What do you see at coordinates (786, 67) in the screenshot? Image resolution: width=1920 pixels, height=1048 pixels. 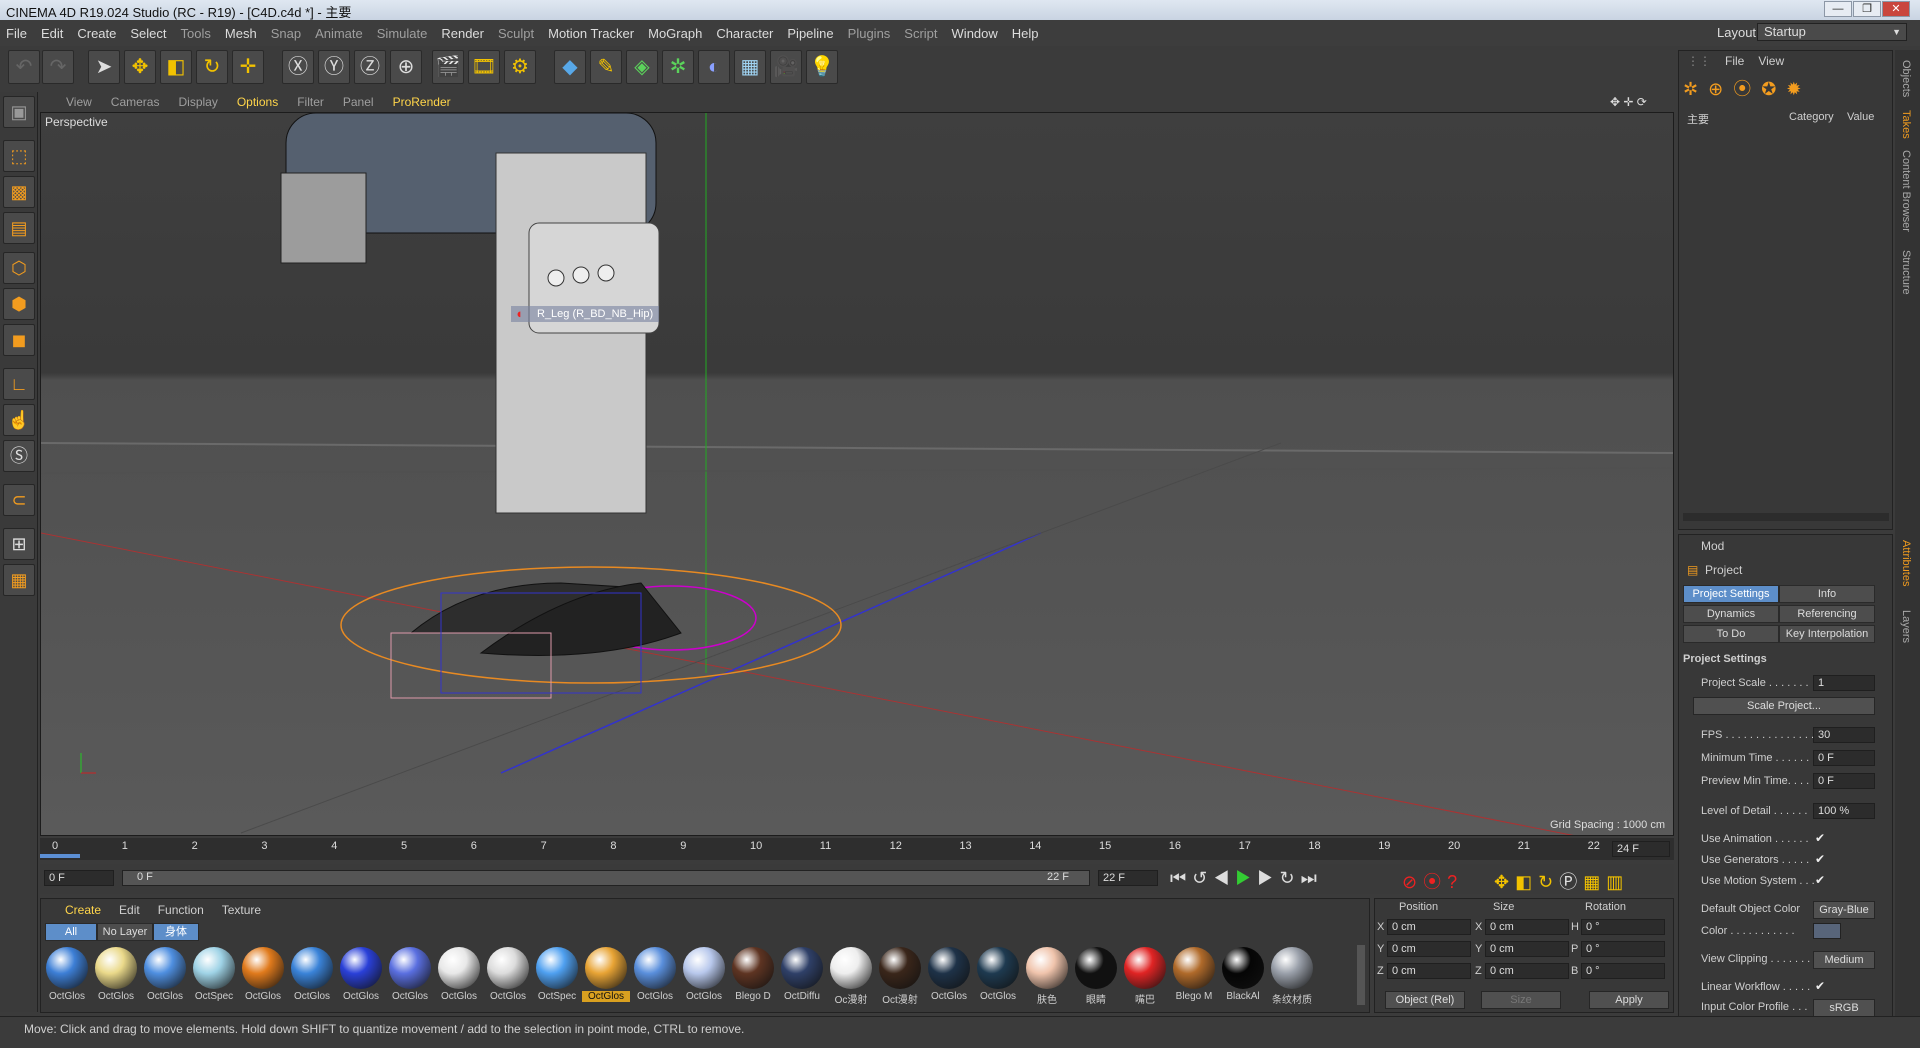 I see `camera-icon: 🎥` at bounding box center [786, 67].